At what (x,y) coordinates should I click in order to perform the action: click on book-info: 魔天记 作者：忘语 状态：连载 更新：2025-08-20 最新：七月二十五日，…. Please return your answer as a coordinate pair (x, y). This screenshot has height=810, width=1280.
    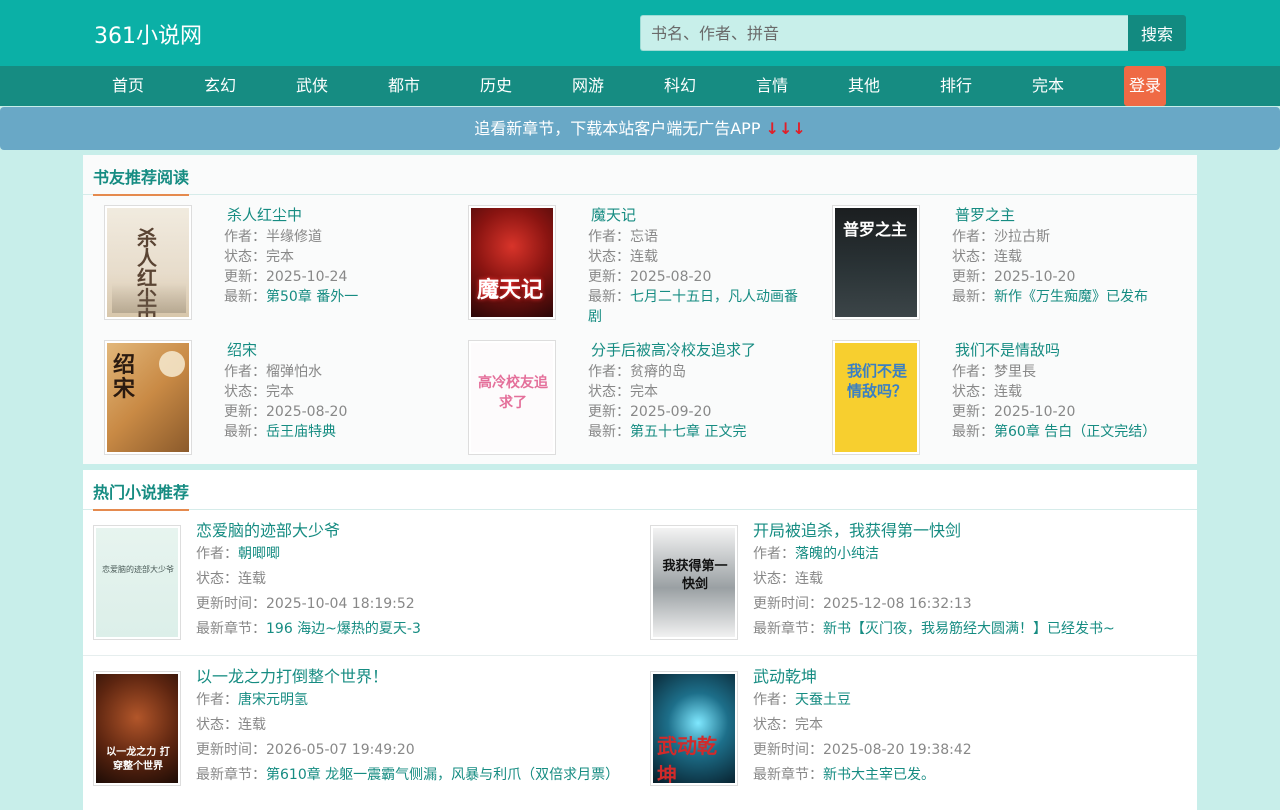
    Looking at the image, I should click on (697, 266).